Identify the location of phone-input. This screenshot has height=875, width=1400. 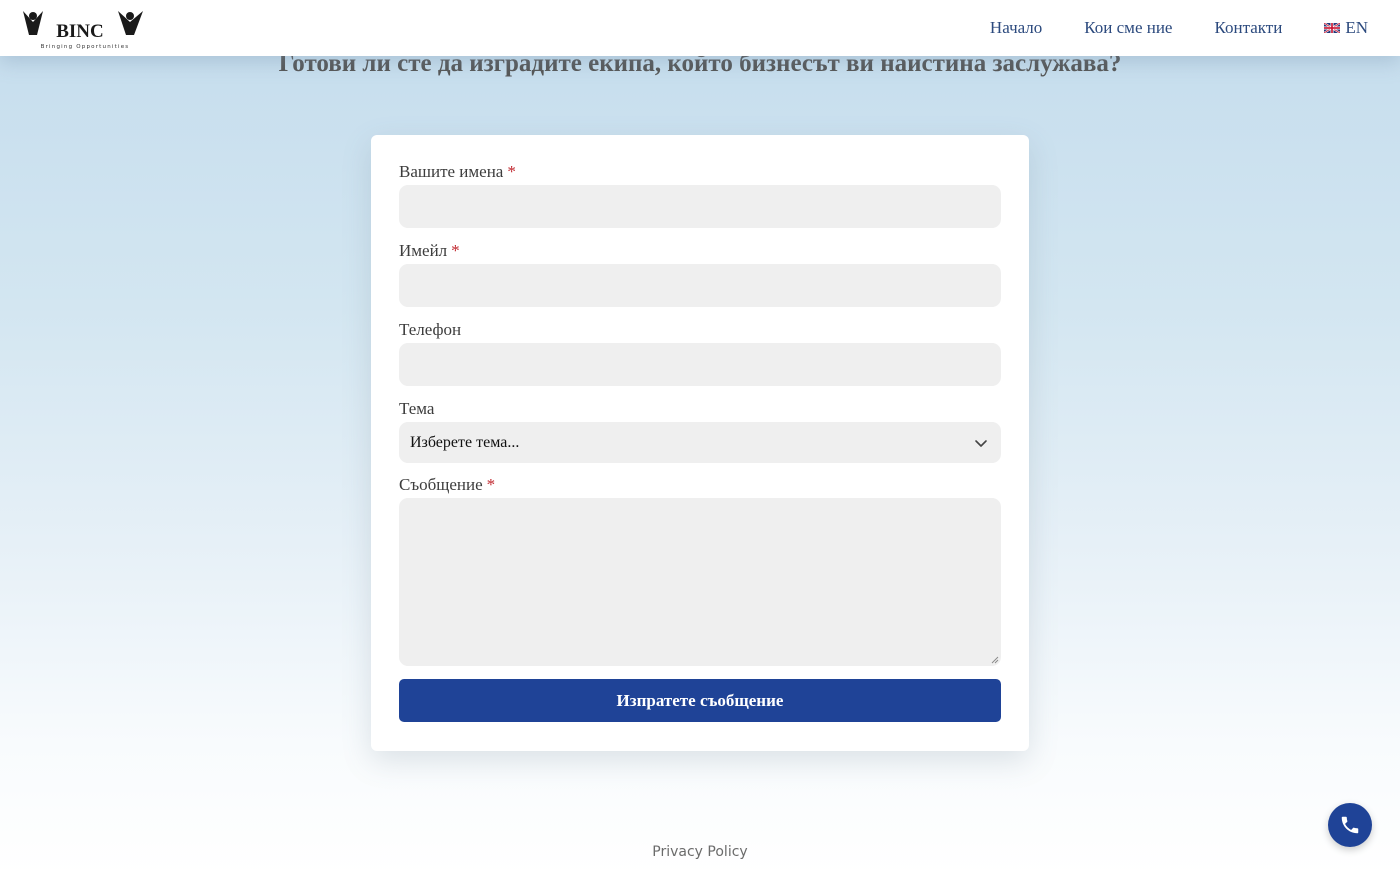
(700, 364).